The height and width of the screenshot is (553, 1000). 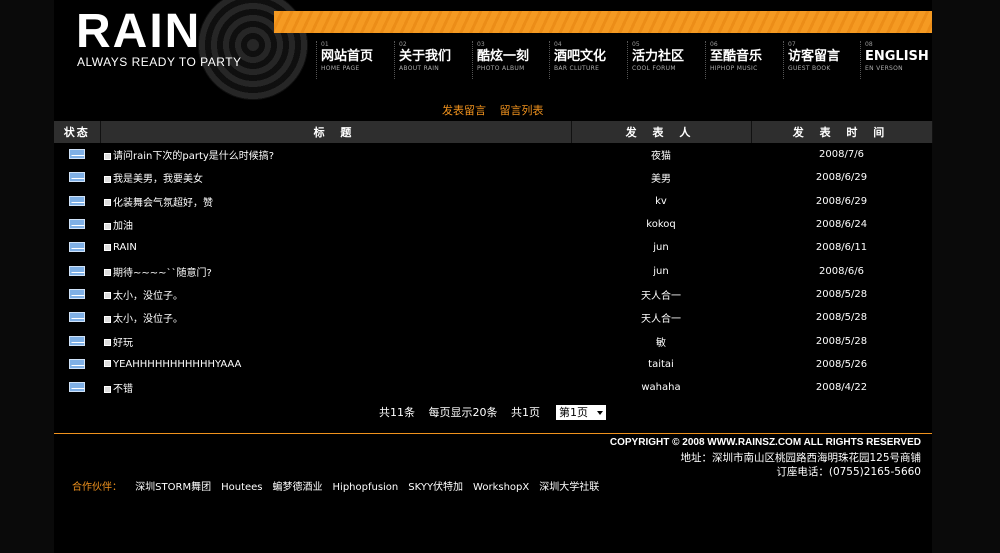 What do you see at coordinates (842, 132) in the screenshot?
I see `header-time: 发 表 时 间` at bounding box center [842, 132].